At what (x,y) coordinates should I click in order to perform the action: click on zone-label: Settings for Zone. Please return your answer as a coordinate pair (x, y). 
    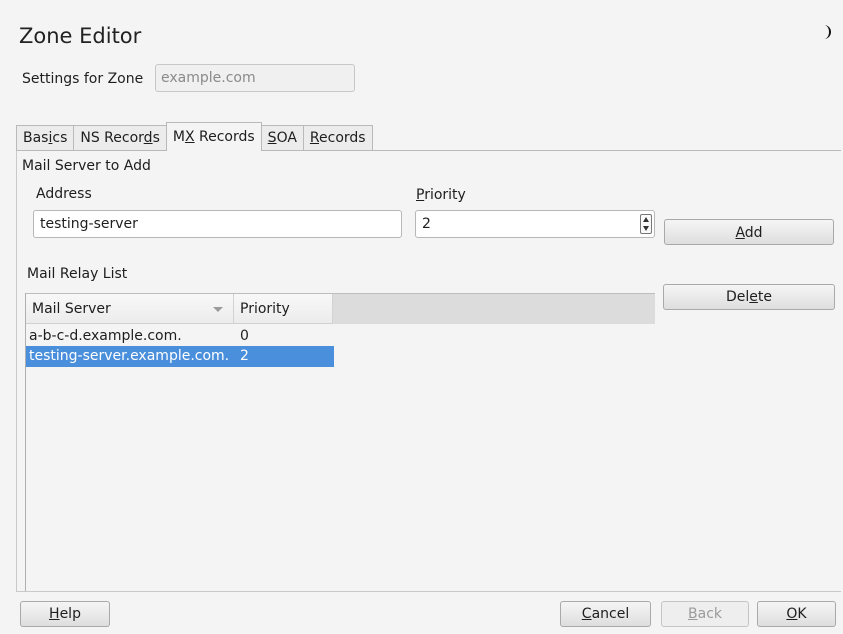
    Looking at the image, I should click on (83, 79).